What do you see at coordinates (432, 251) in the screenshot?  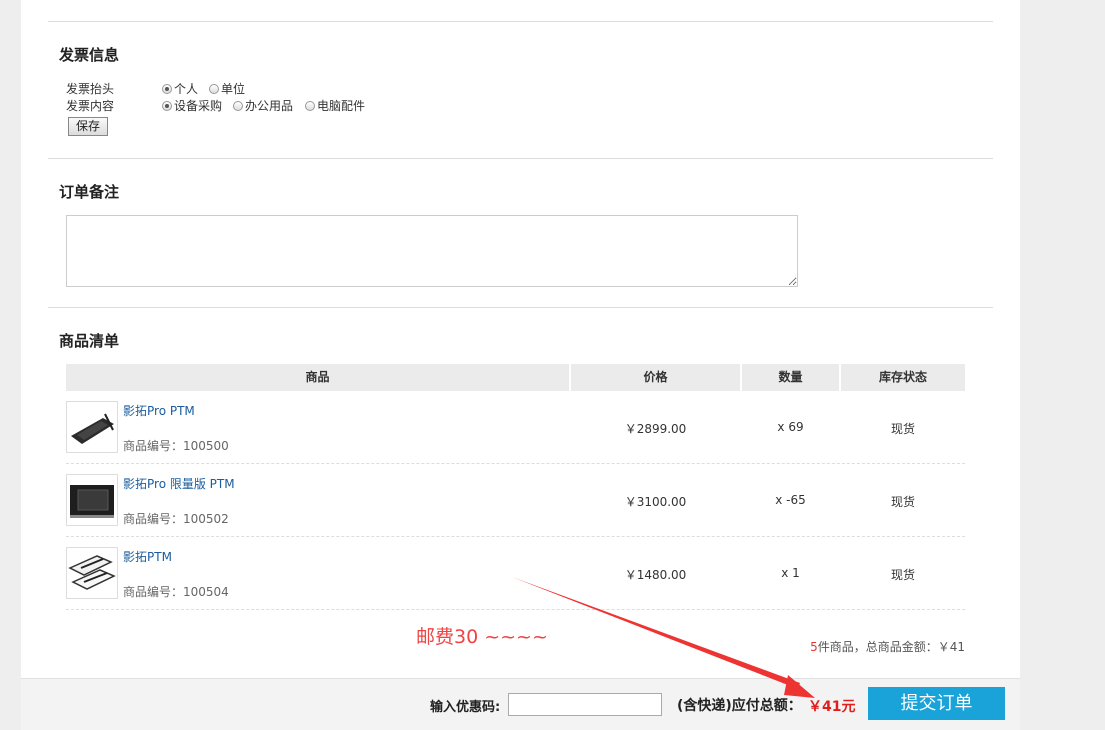 I see `order-remark-textarea` at bounding box center [432, 251].